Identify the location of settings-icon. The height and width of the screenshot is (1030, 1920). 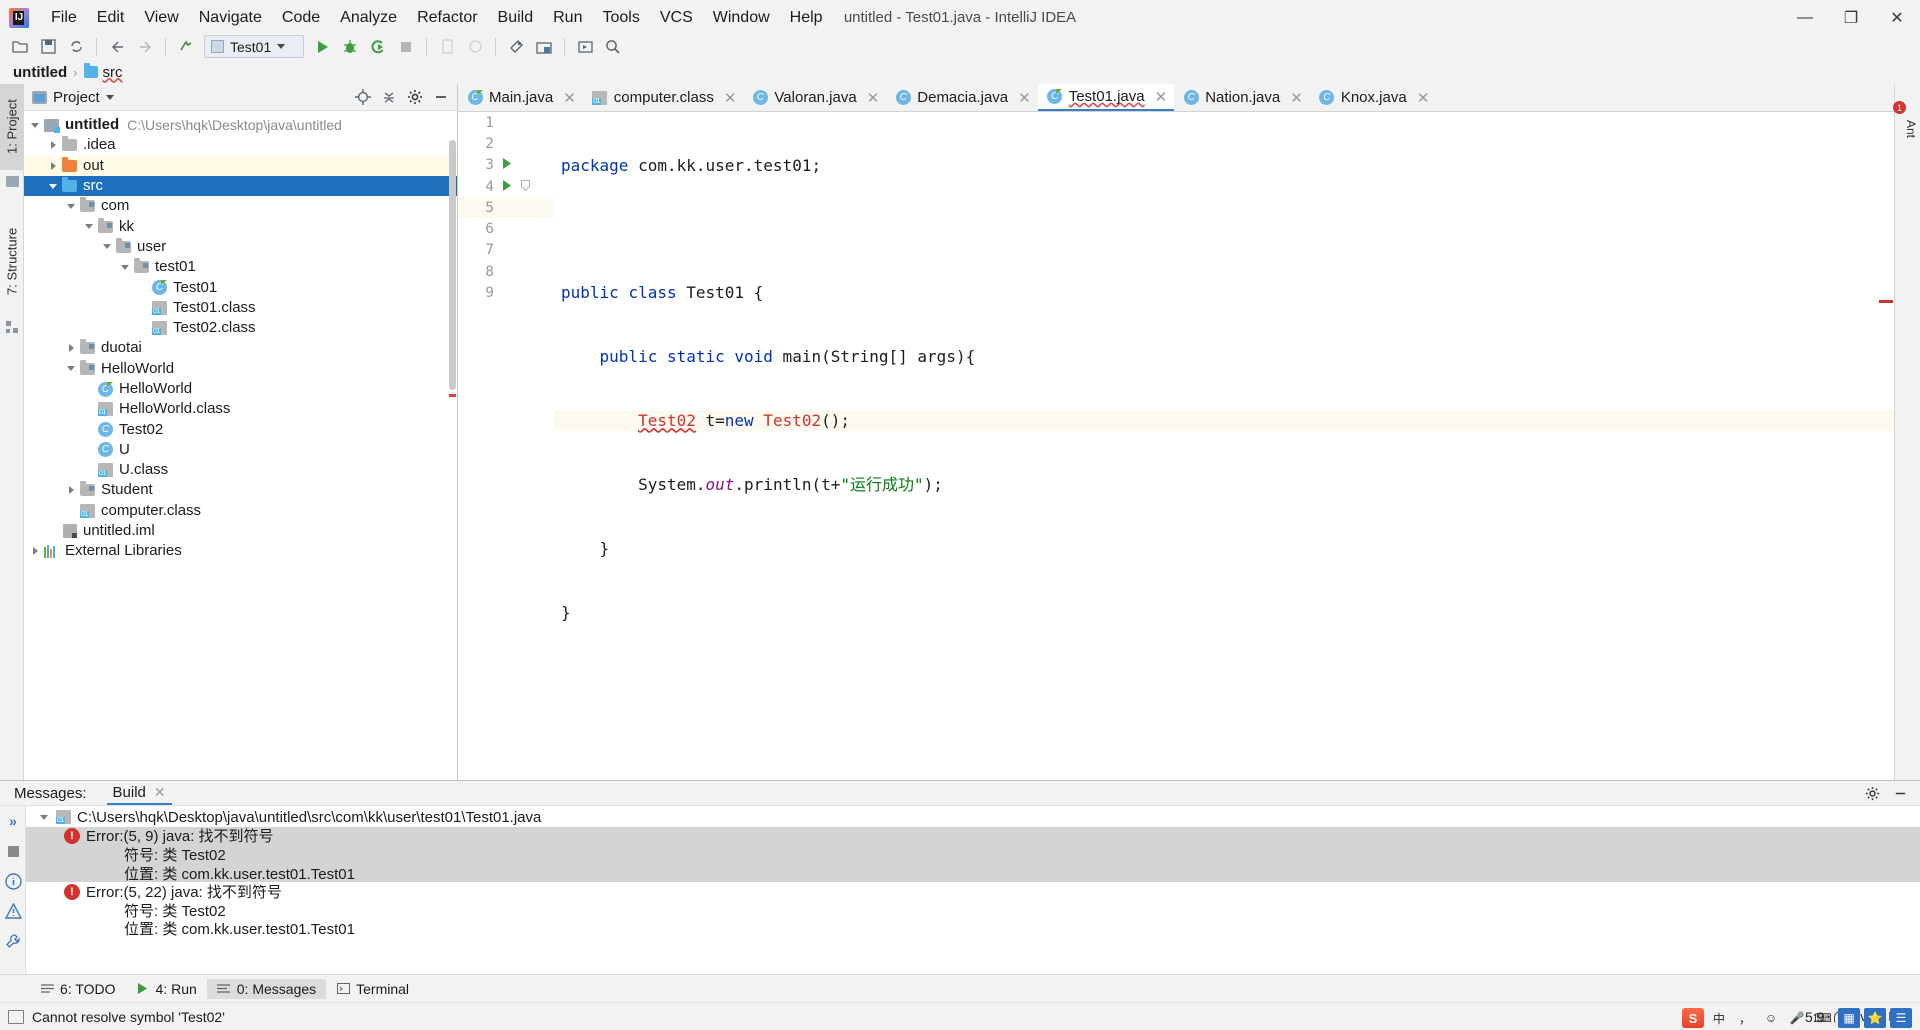
(516, 46).